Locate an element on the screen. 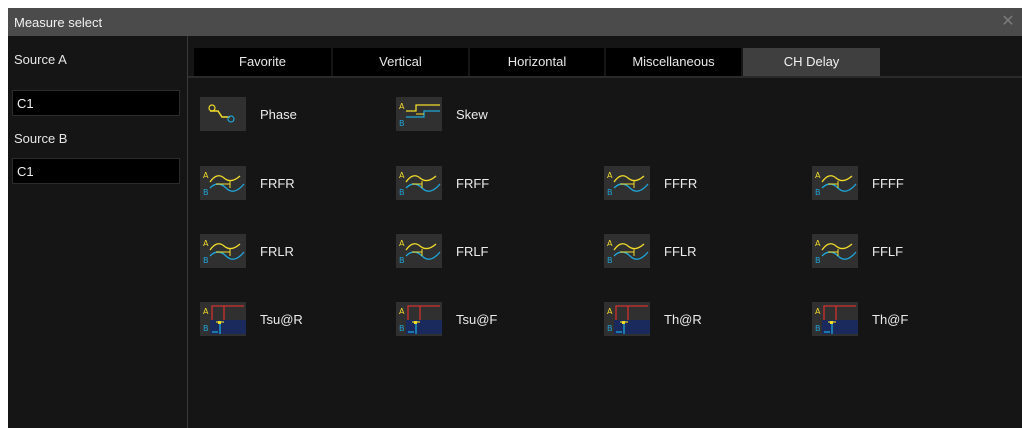  tab-vertical: Vertical is located at coordinates (400, 62).